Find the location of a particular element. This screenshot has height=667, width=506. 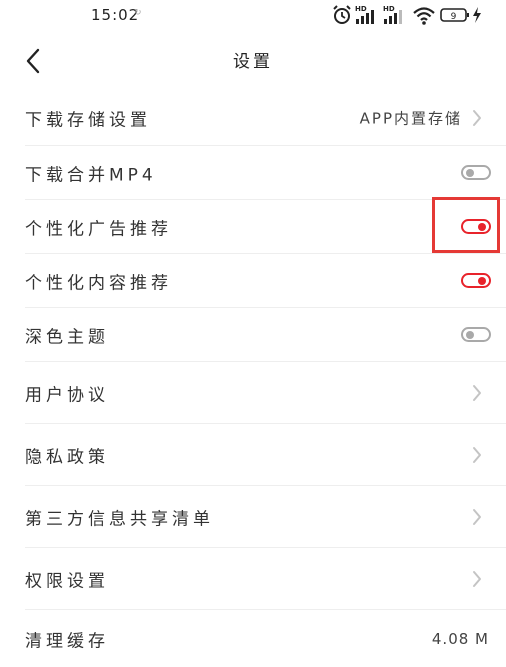

alarm-icon is located at coordinates (342, 17).